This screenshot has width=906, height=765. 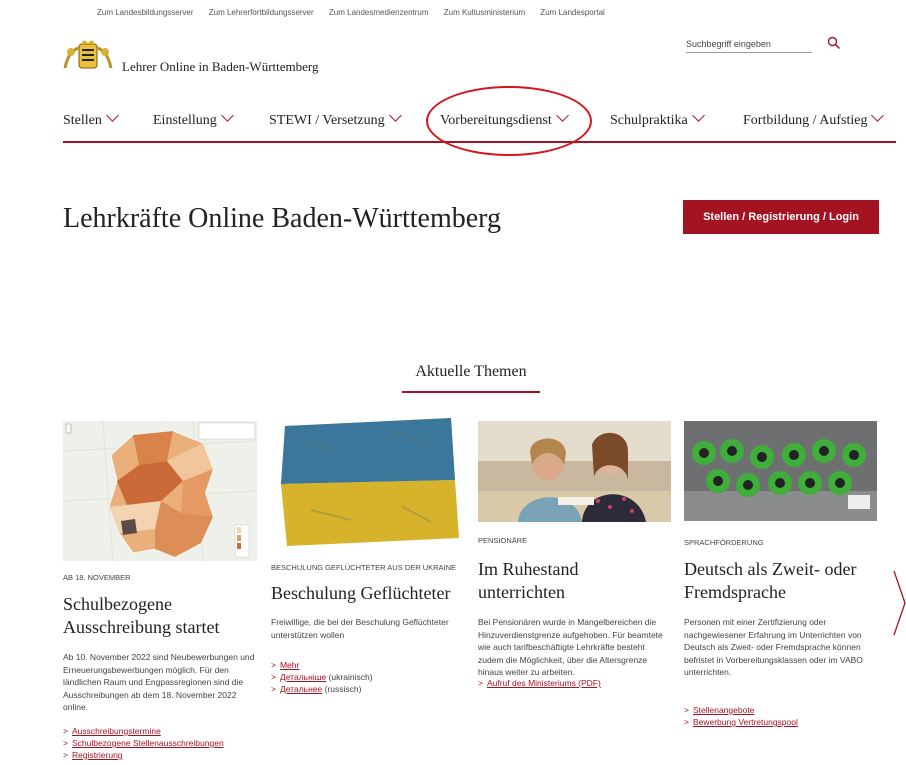 I want to click on card-title: Schulbezogene Ausschreibung startet, so click(x=163, y=616).